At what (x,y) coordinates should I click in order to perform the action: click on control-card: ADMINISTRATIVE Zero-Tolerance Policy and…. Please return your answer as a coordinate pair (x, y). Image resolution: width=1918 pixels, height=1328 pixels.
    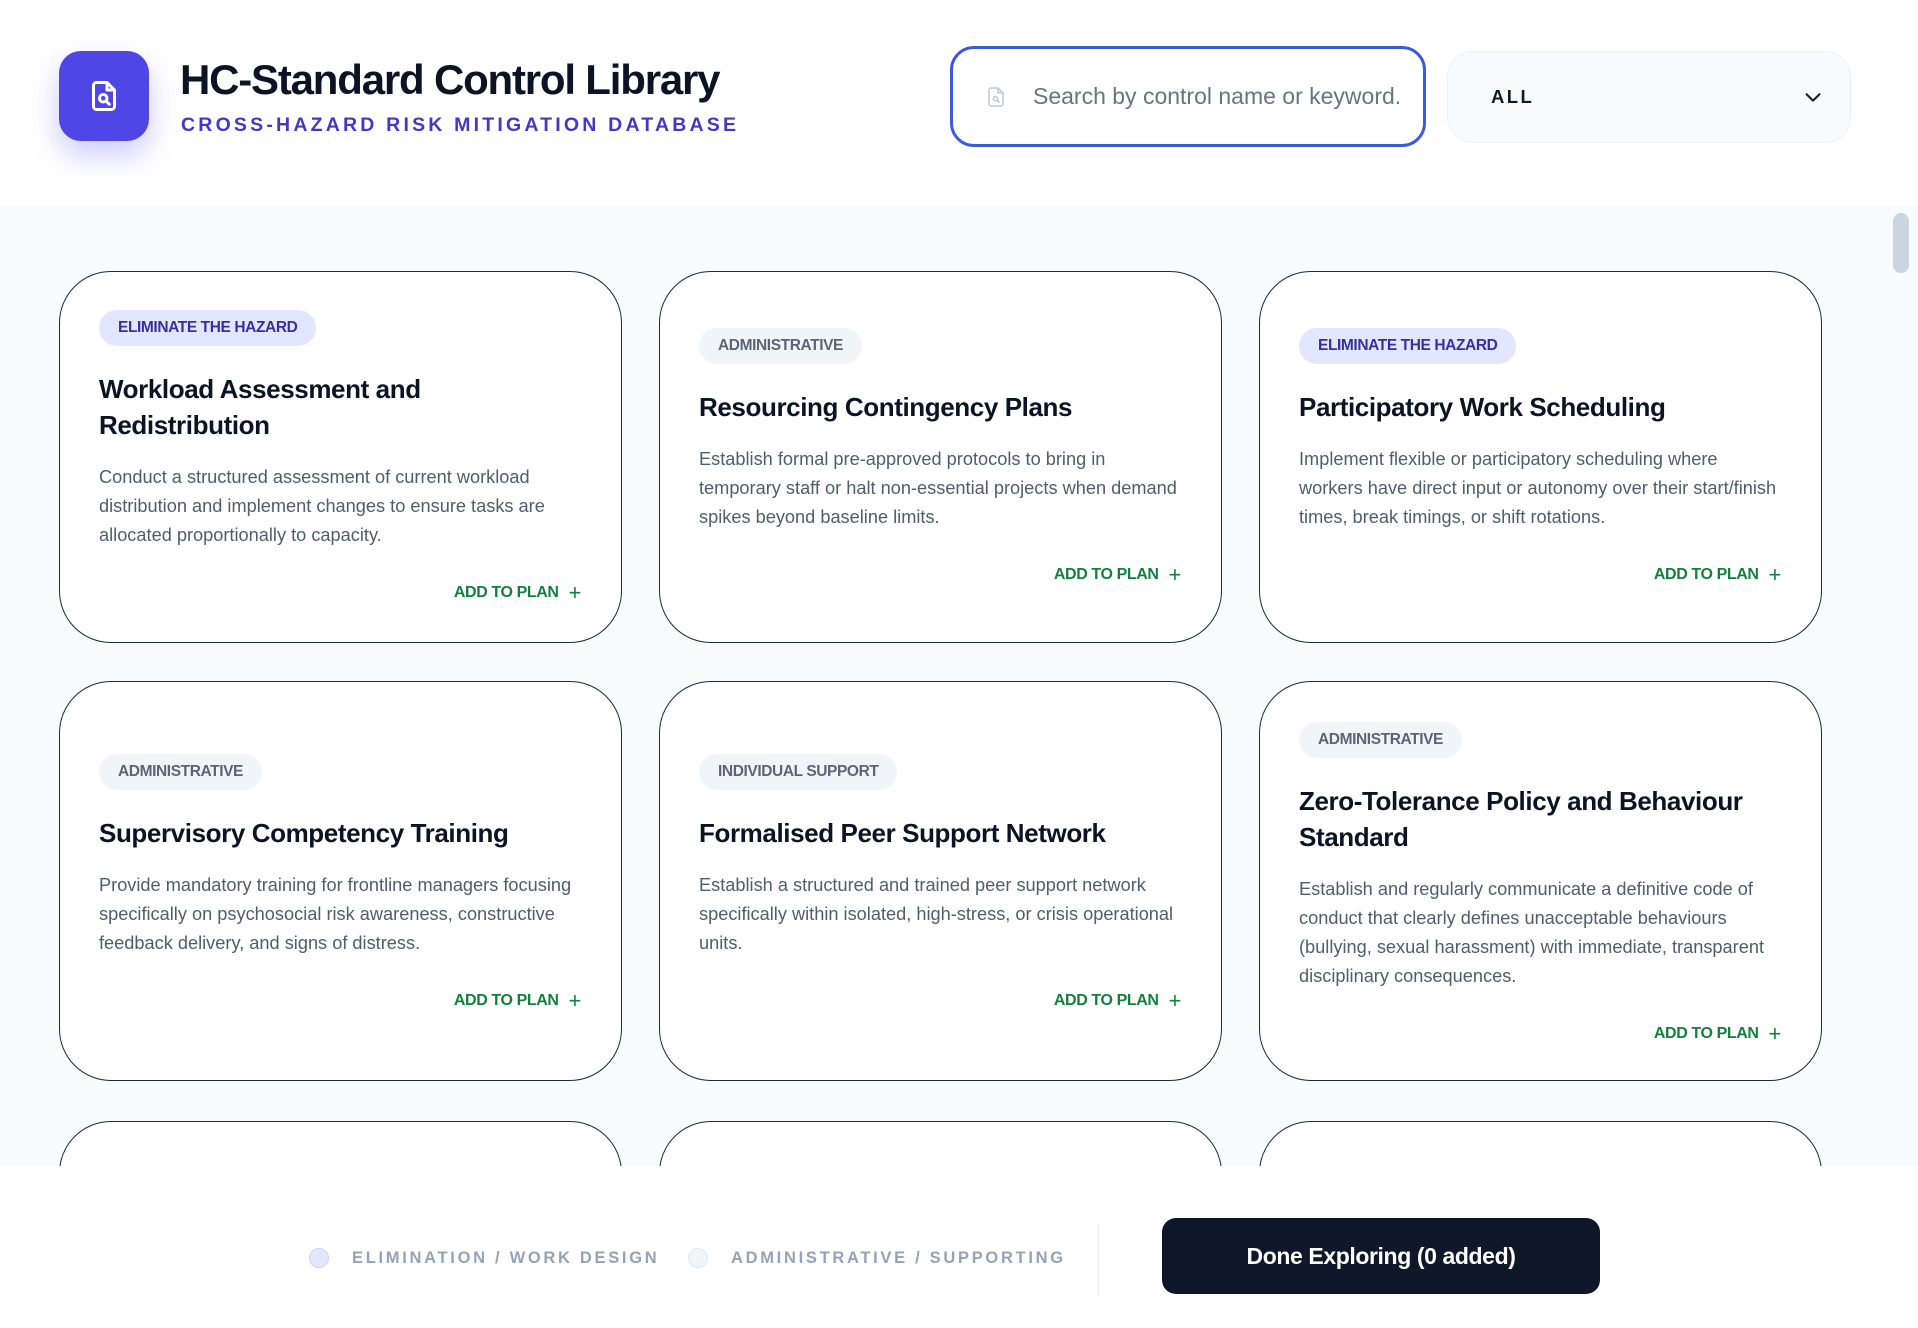
    Looking at the image, I should click on (1540, 881).